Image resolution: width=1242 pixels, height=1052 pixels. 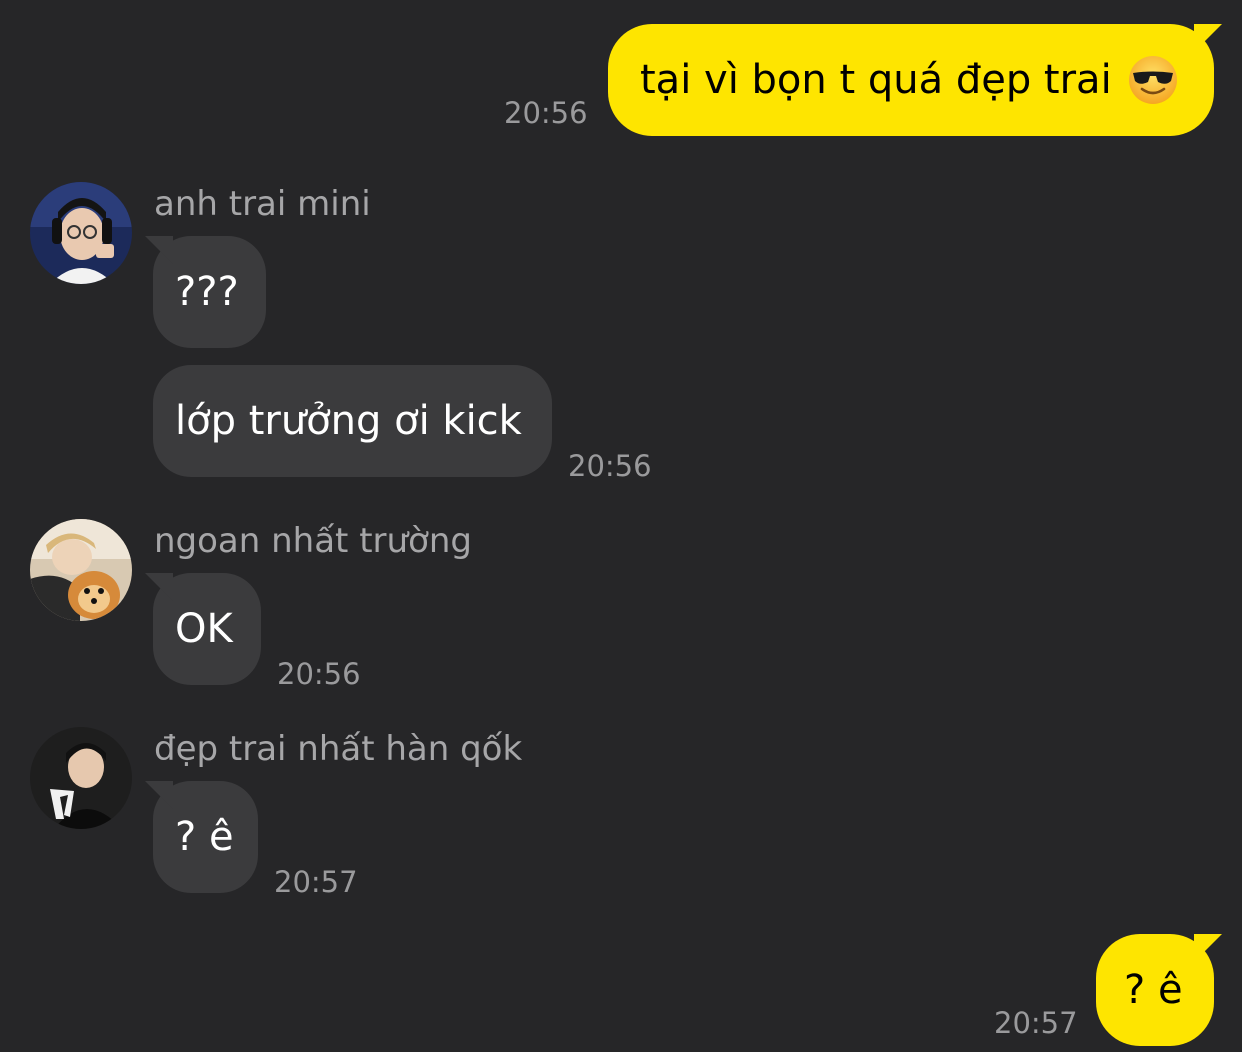 I want to click on smiling-face-with-sunglasses-icon, so click(x=1152, y=80).